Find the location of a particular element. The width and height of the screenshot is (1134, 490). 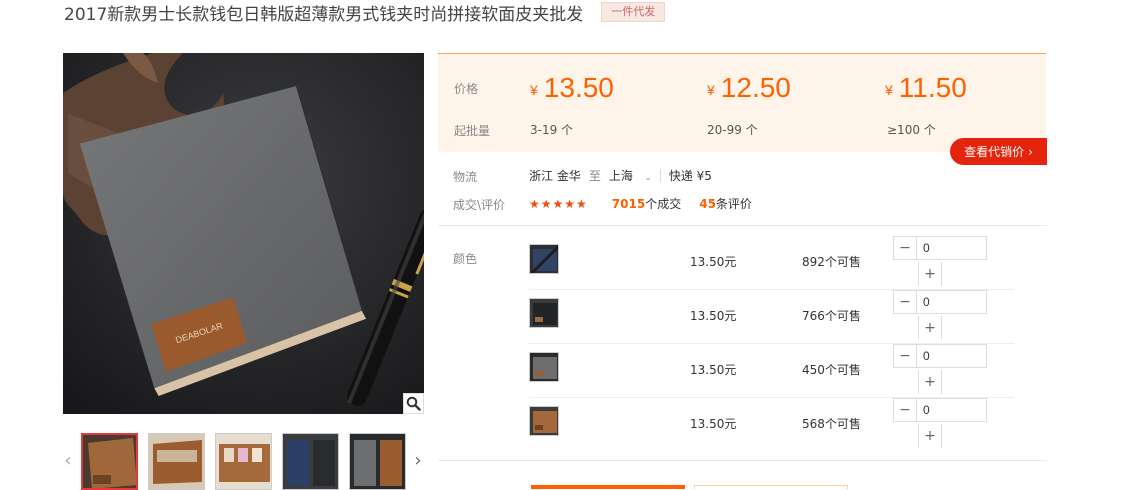

logistics-label: 物流 is located at coordinates (465, 177).